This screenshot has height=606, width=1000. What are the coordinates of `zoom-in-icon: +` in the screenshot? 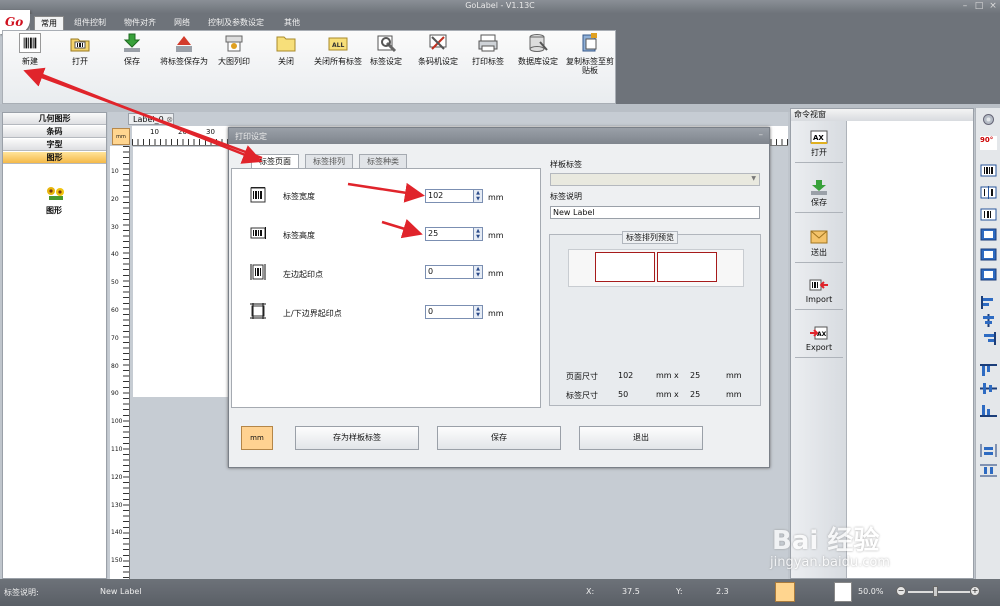 It's located at (975, 591).